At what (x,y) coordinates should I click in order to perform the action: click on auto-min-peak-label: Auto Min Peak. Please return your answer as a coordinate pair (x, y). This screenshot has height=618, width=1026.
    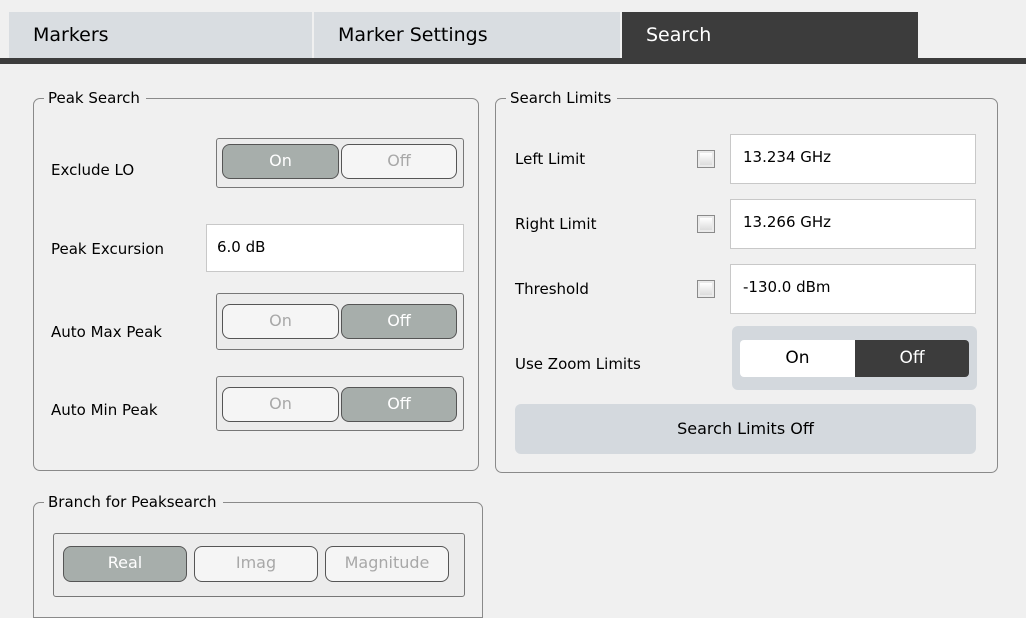
    Looking at the image, I should click on (104, 410).